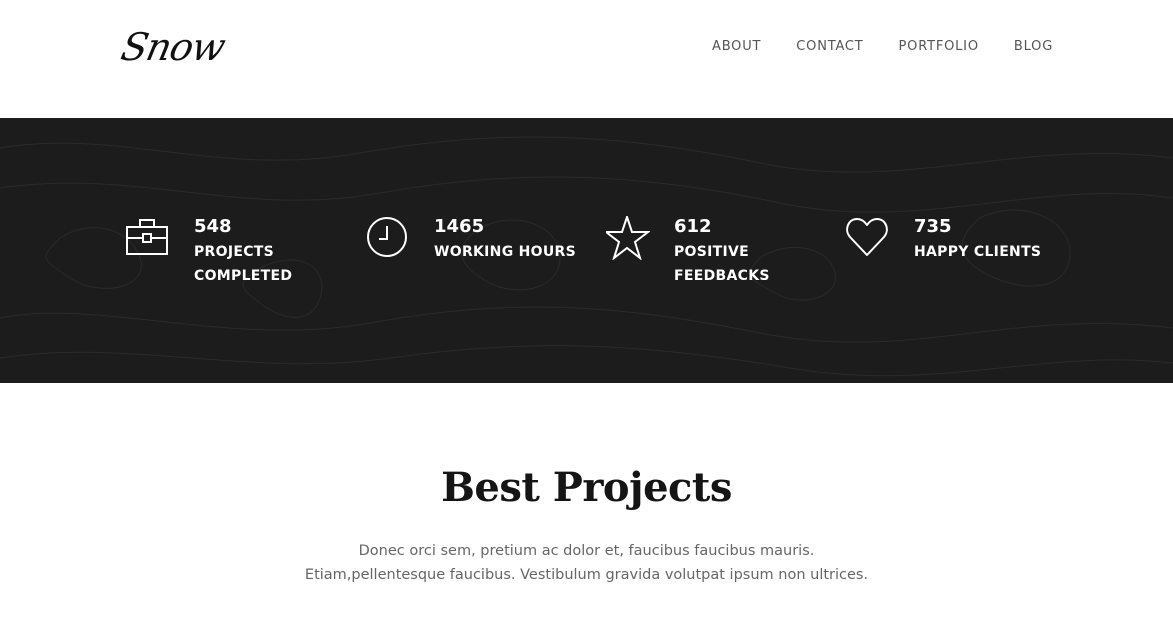  What do you see at coordinates (387, 237) in the screenshot?
I see `clock-icon` at bounding box center [387, 237].